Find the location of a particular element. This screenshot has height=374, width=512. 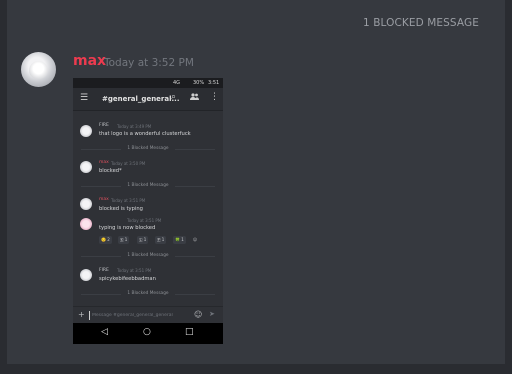

message-text: blocked is typing is located at coordinates (121, 209).